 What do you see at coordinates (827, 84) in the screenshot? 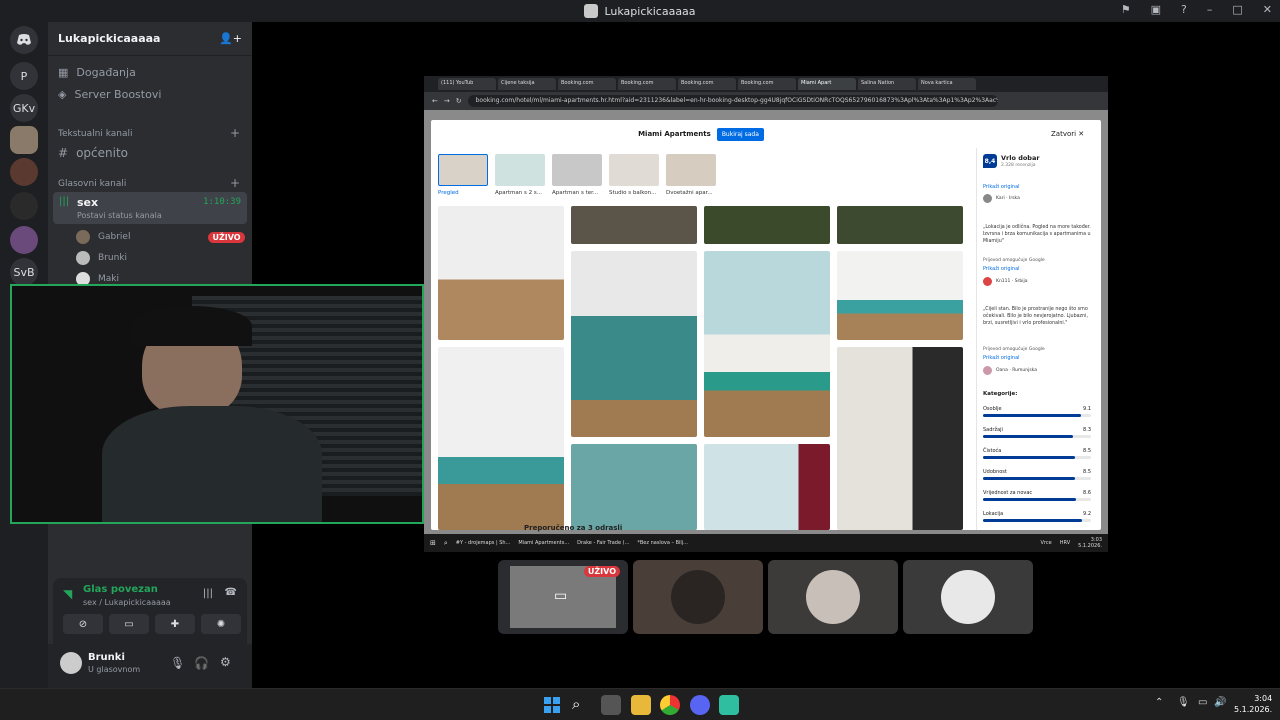
I see `browser-tab-active: Miami Apart` at bounding box center [827, 84].